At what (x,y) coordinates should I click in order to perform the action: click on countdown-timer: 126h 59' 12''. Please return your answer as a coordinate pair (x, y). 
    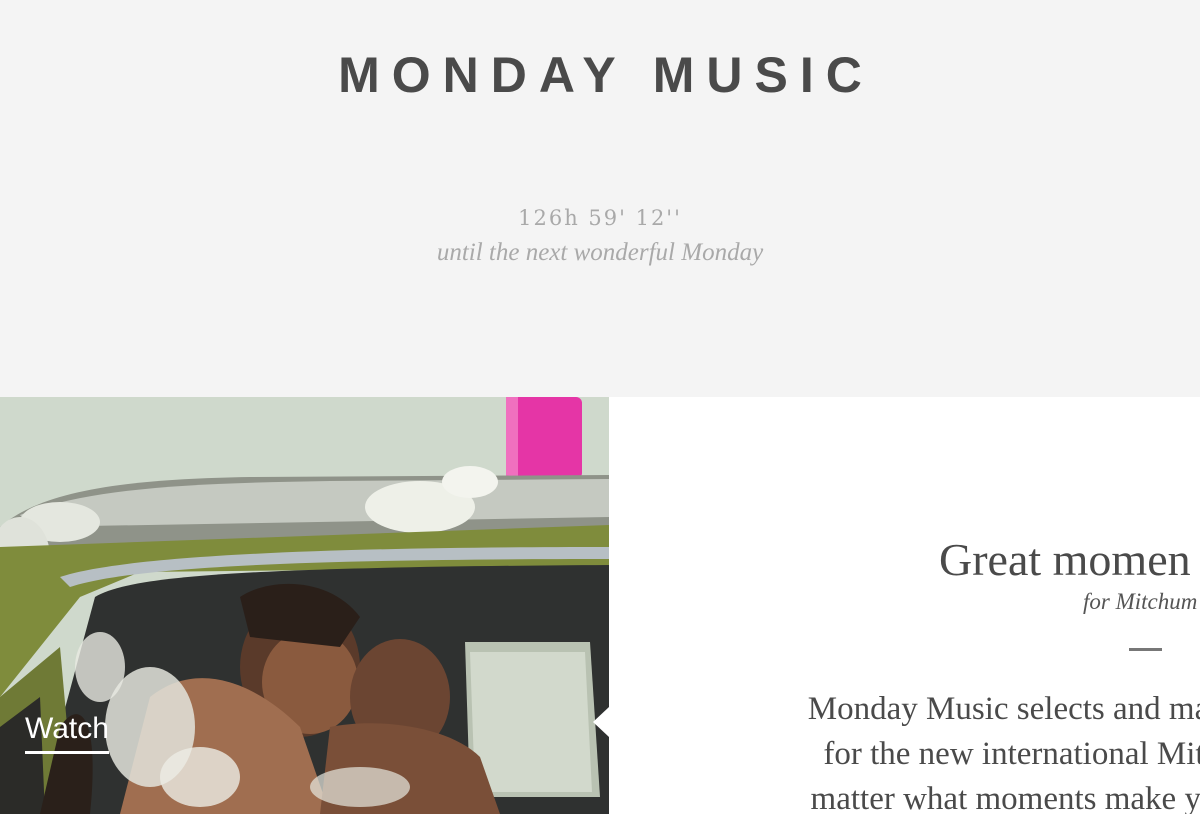
    Looking at the image, I should click on (600, 218).